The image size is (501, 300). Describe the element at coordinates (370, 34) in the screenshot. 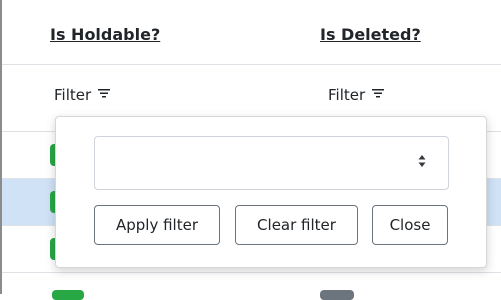

I see `column-header-is-deleted: Is Deleted?` at that location.